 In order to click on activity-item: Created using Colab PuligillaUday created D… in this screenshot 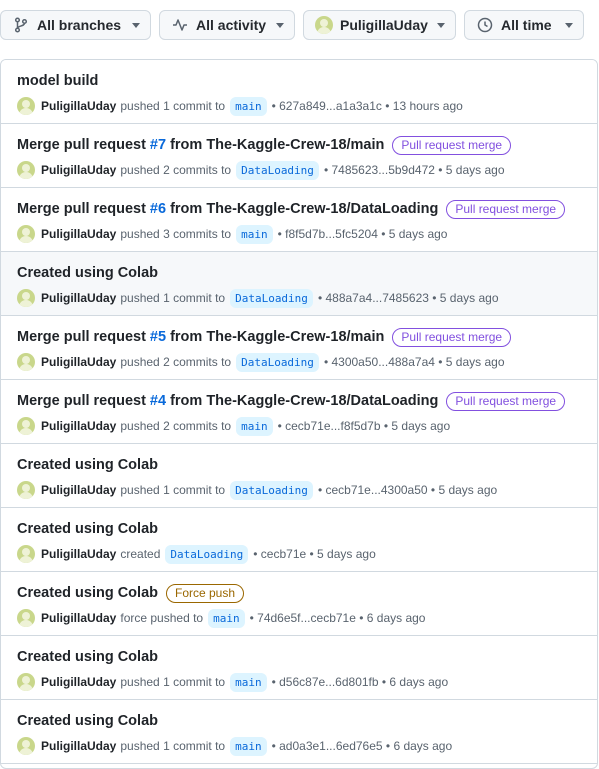, I will do `click(299, 540)`.